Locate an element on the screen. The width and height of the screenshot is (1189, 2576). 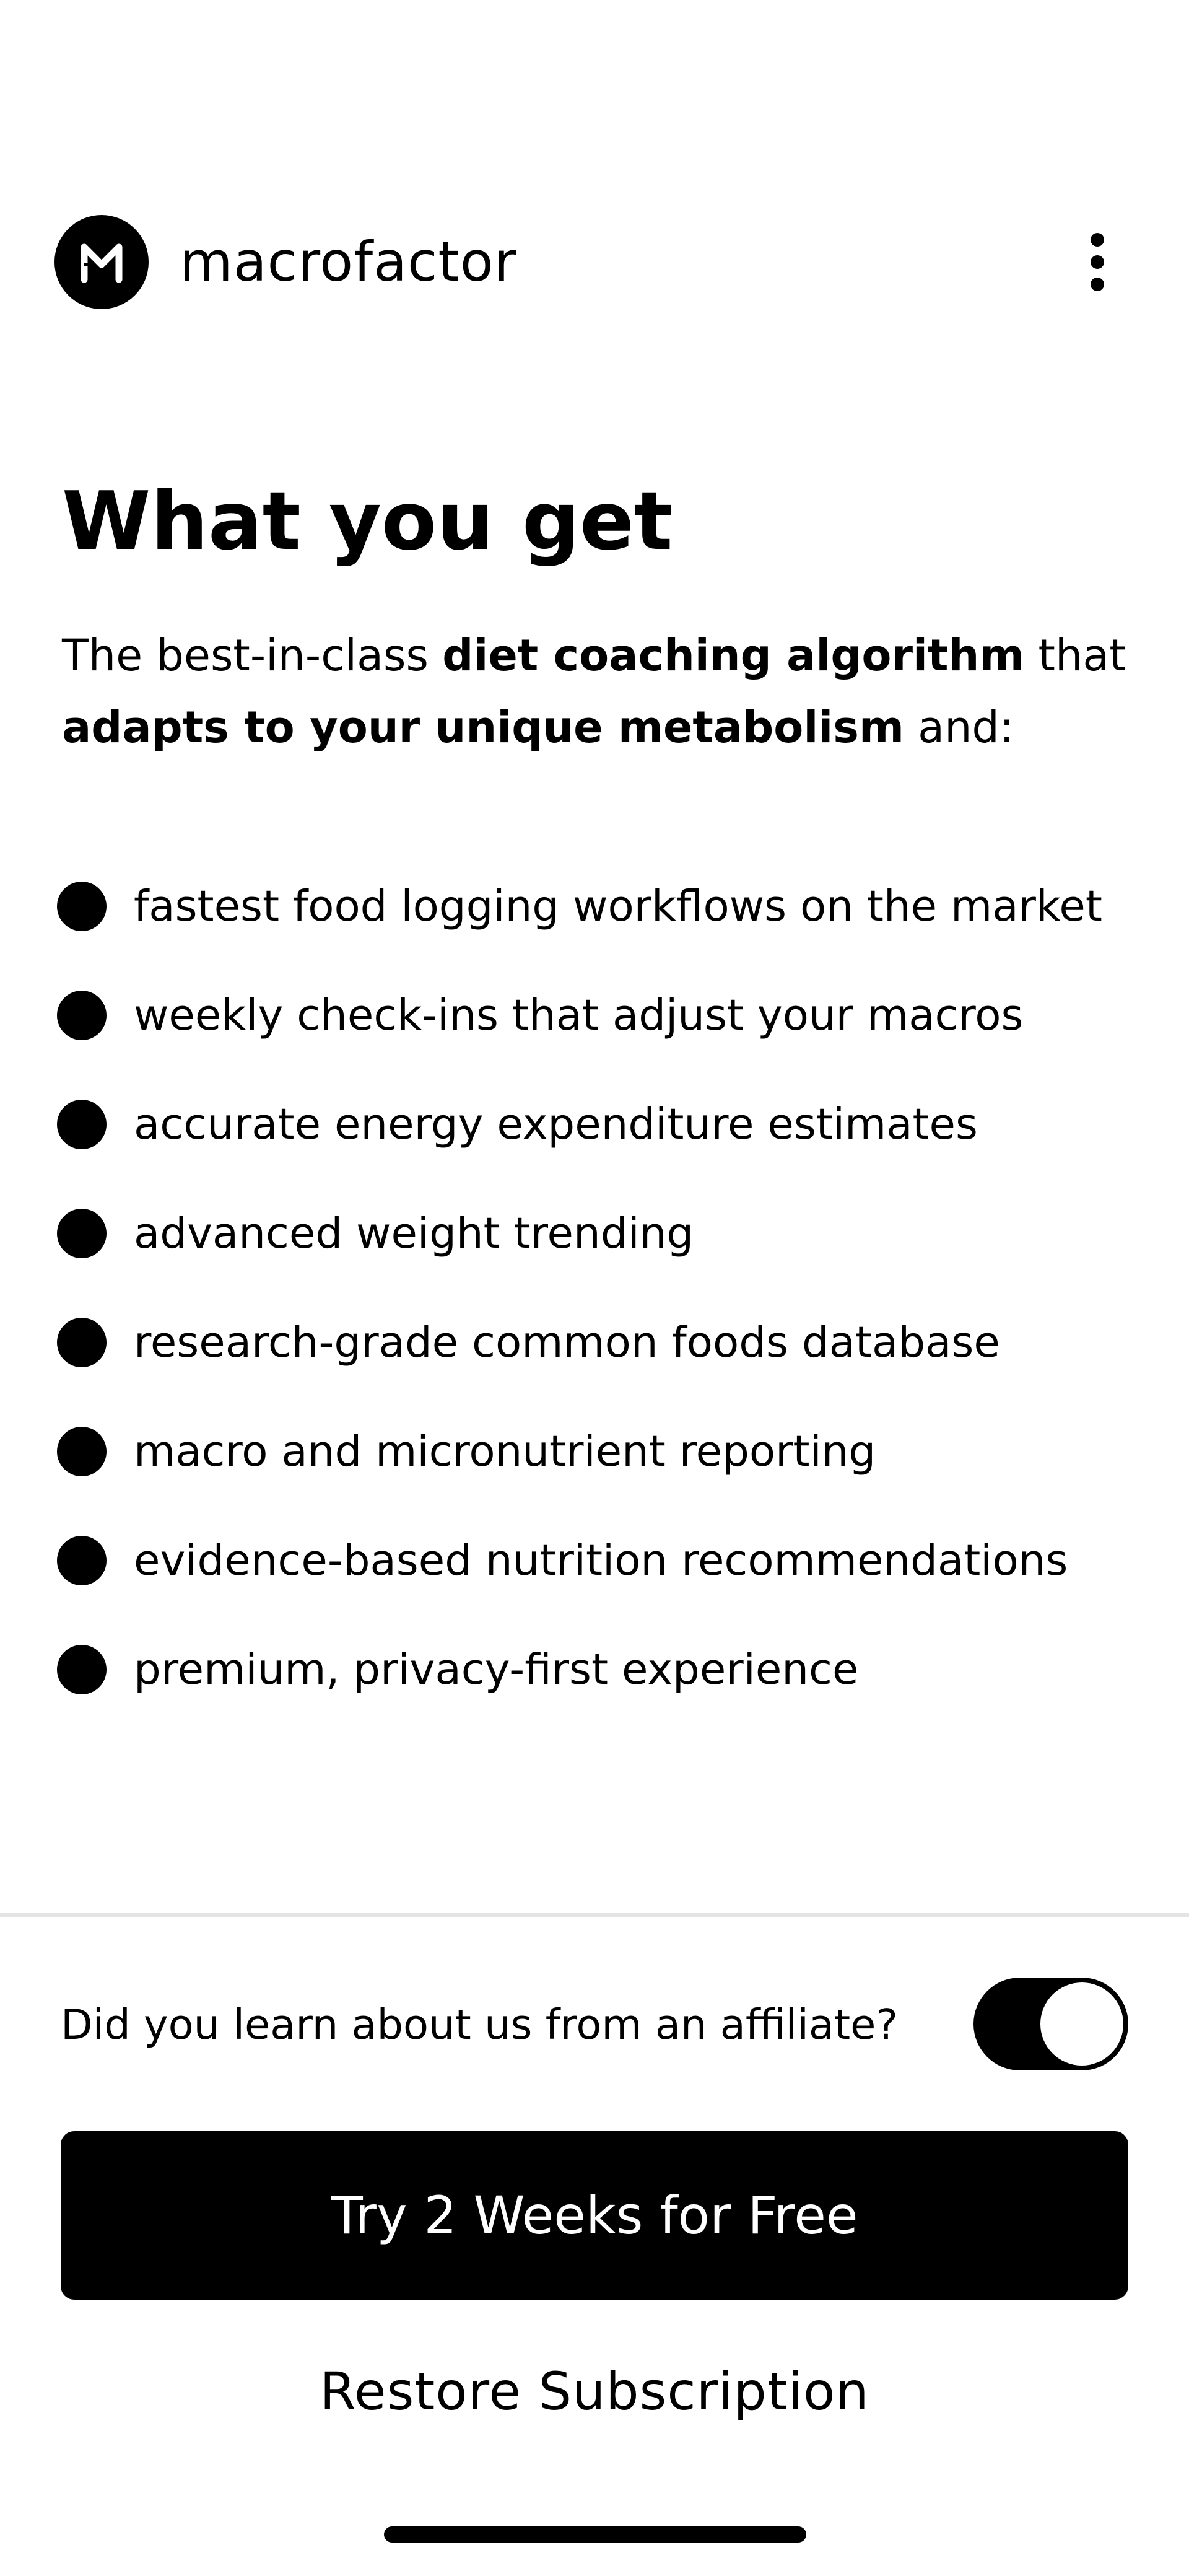
home-indicator is located at coordinates (595, 2534).